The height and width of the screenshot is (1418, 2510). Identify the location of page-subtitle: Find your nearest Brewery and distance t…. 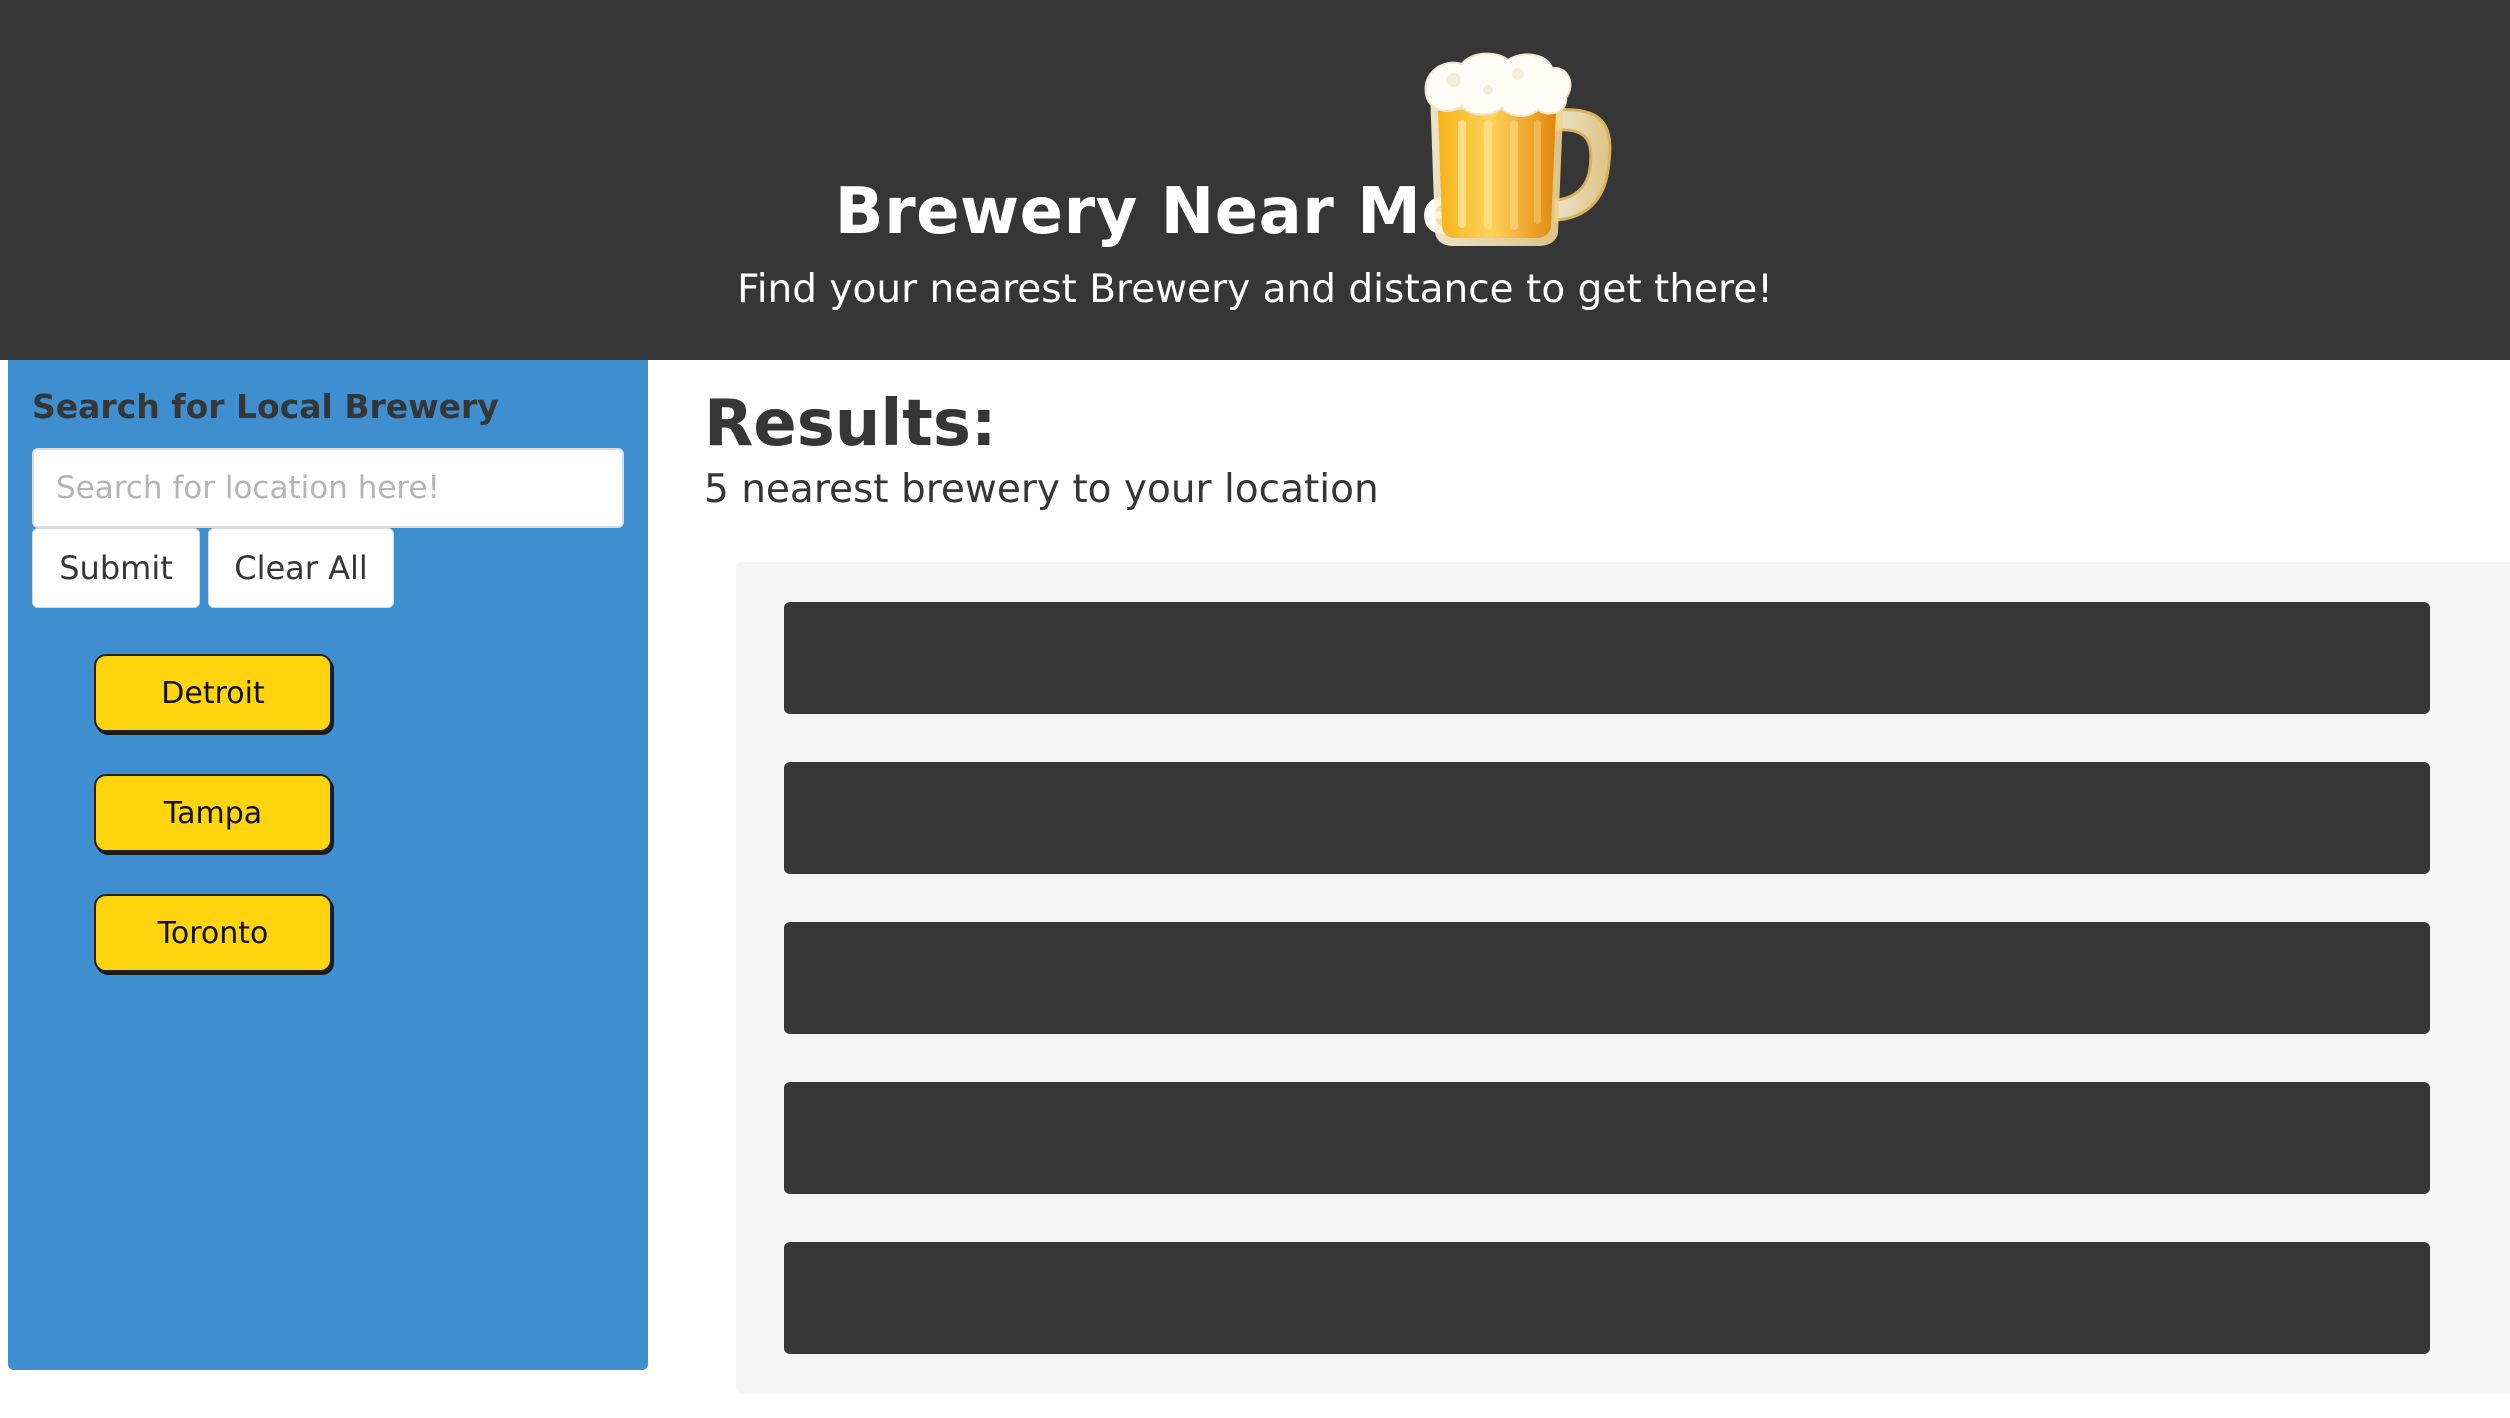
(1255, 289).